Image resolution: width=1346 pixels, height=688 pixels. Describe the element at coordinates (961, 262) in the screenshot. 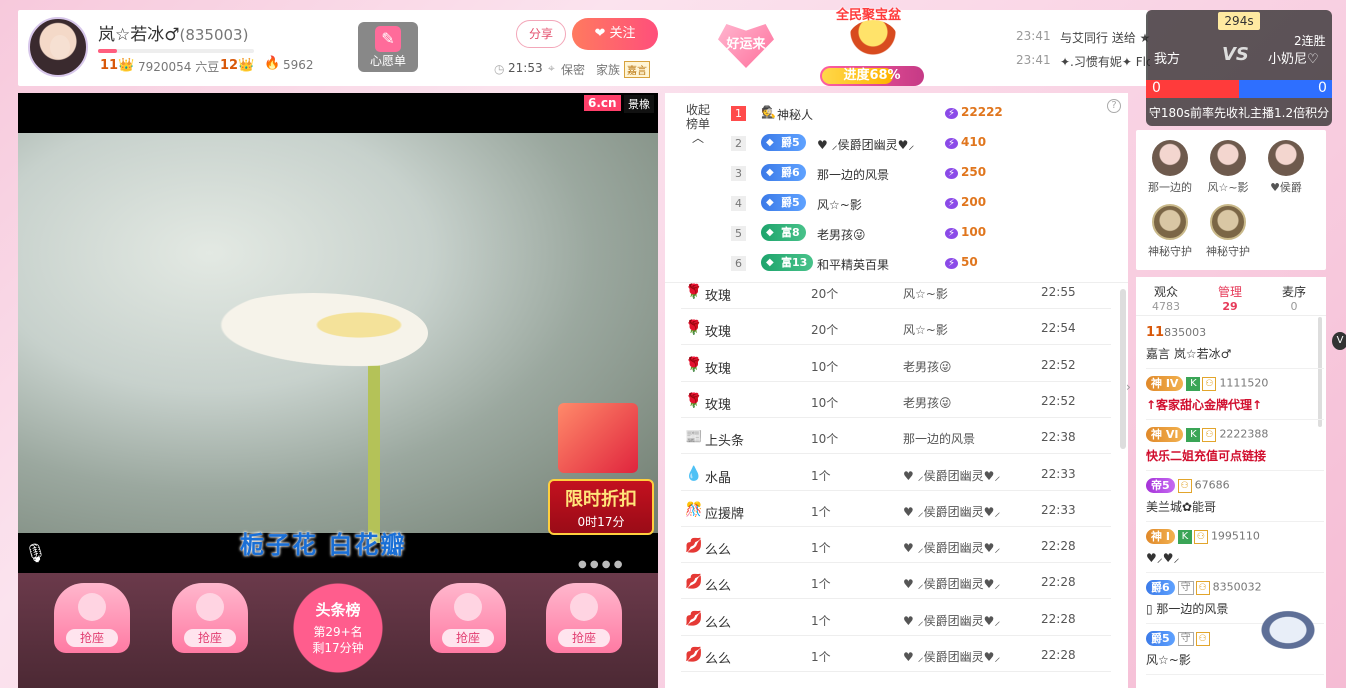

I see `rank-value: 50` at that location.